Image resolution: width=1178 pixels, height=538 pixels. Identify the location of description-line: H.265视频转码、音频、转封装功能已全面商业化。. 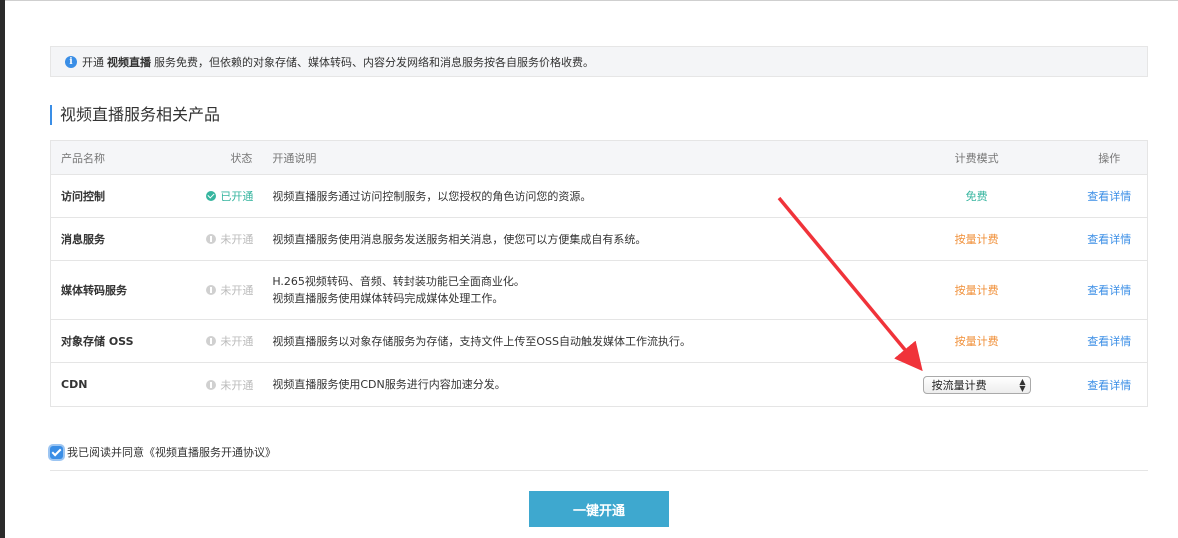
(398, 281).